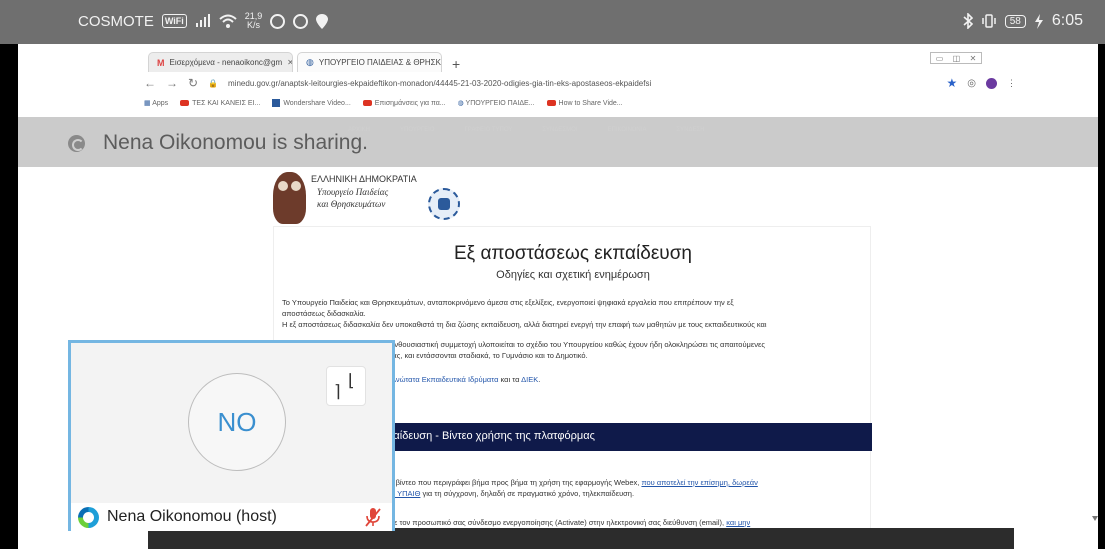 The image size is (1105, 549). I want to click on extension-icon: ◎, so click(971, 83).